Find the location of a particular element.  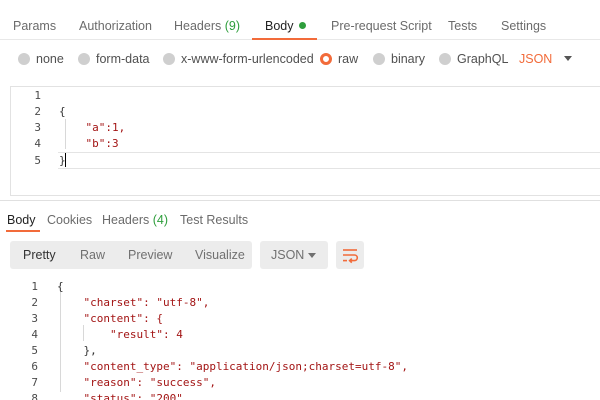

line-number: 6 is located at coordinates (34, 366).